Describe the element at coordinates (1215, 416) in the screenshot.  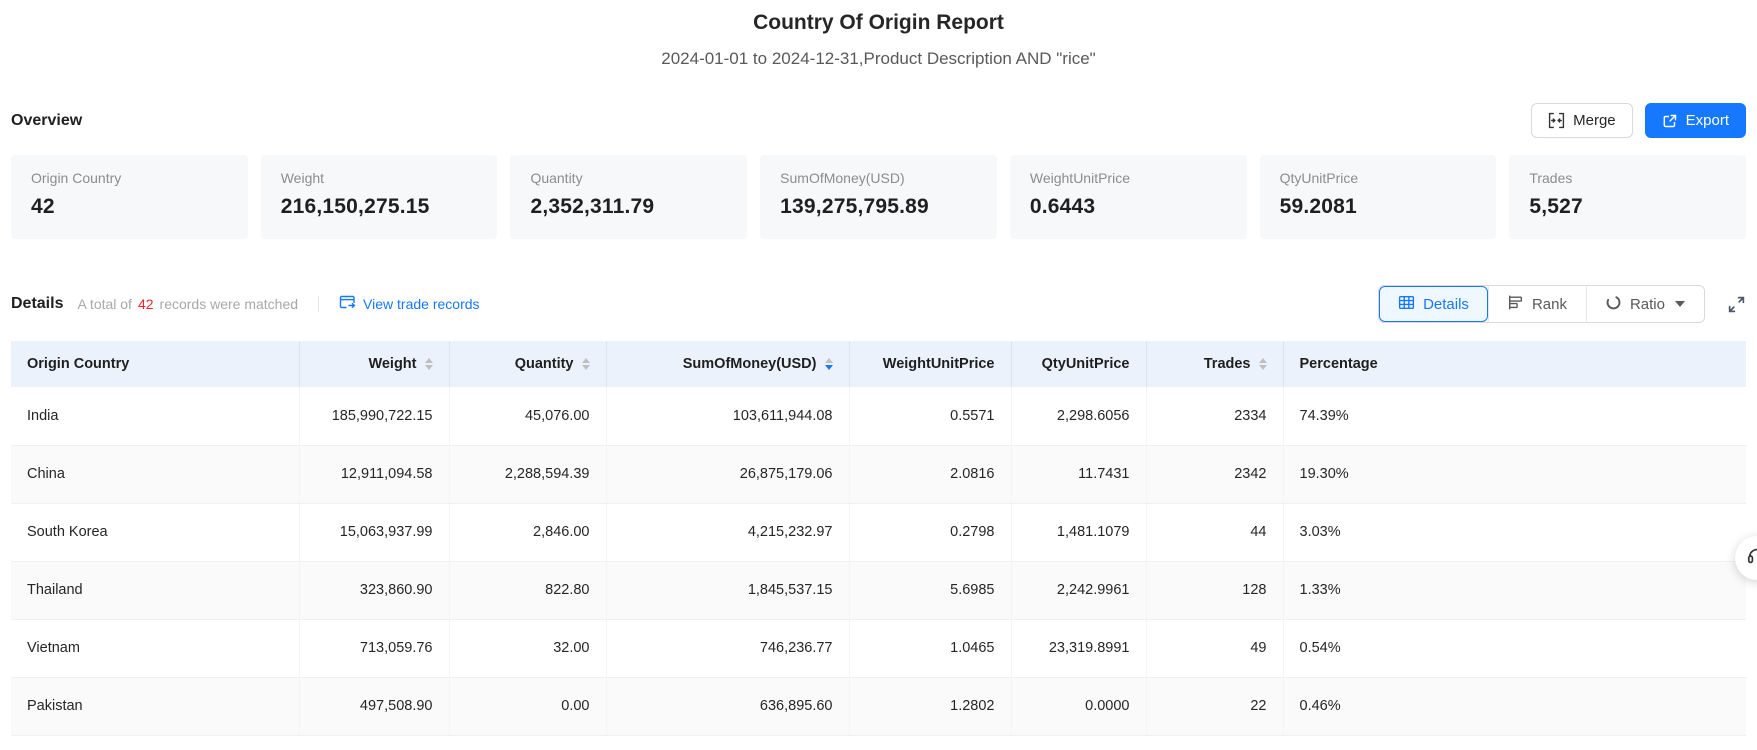
I see `cell-trades: 2334` at that location.